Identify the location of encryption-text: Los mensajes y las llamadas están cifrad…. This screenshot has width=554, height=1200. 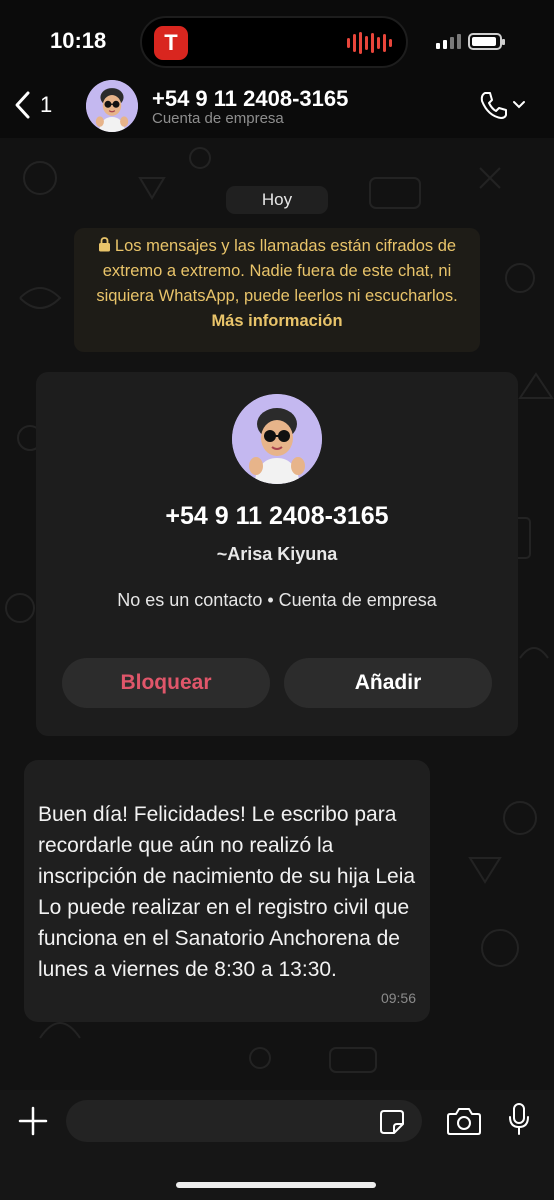
(277, 271).